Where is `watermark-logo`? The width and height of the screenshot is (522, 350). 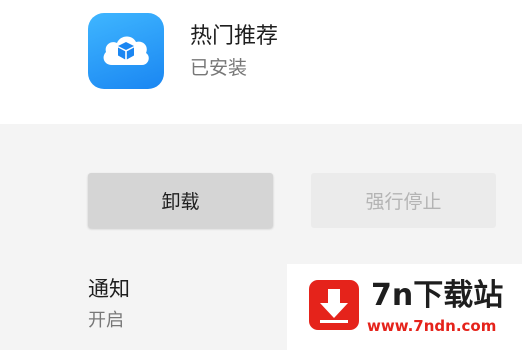
watermark-logo is located at coordinates (334, 305).